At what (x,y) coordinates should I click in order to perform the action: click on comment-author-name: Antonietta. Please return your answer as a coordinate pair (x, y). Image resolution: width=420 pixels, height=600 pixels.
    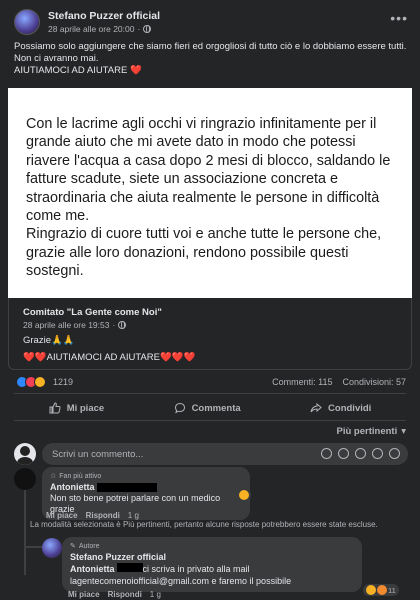
    Looking at the image, I should click on (72, 487).